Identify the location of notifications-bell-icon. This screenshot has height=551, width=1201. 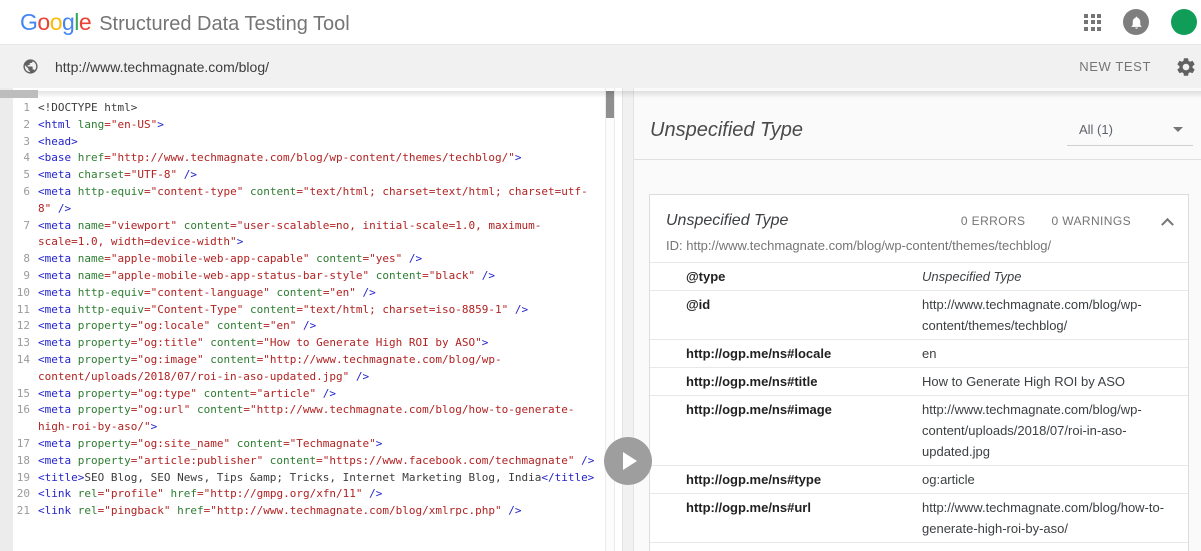
(1136, 22).